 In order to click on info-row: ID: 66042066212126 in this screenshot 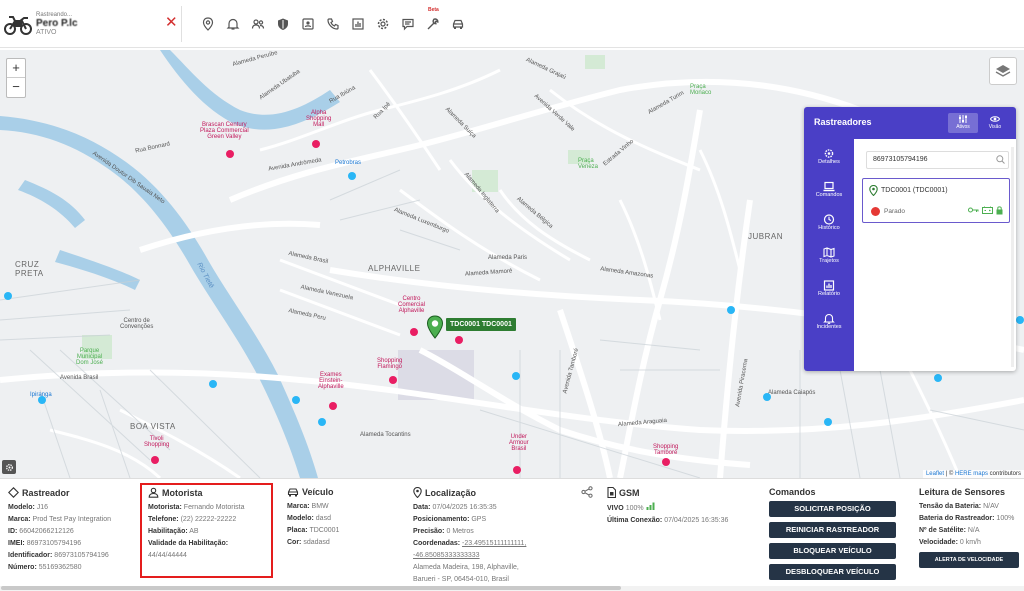, I will do `click(59, 532)`.